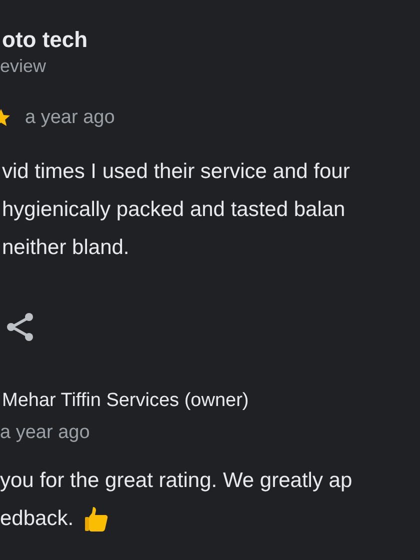  What do you see at coordinates (45, 433) in the screenshot?
I see `reply-time: a year ago` at bounding box center [45, 433].